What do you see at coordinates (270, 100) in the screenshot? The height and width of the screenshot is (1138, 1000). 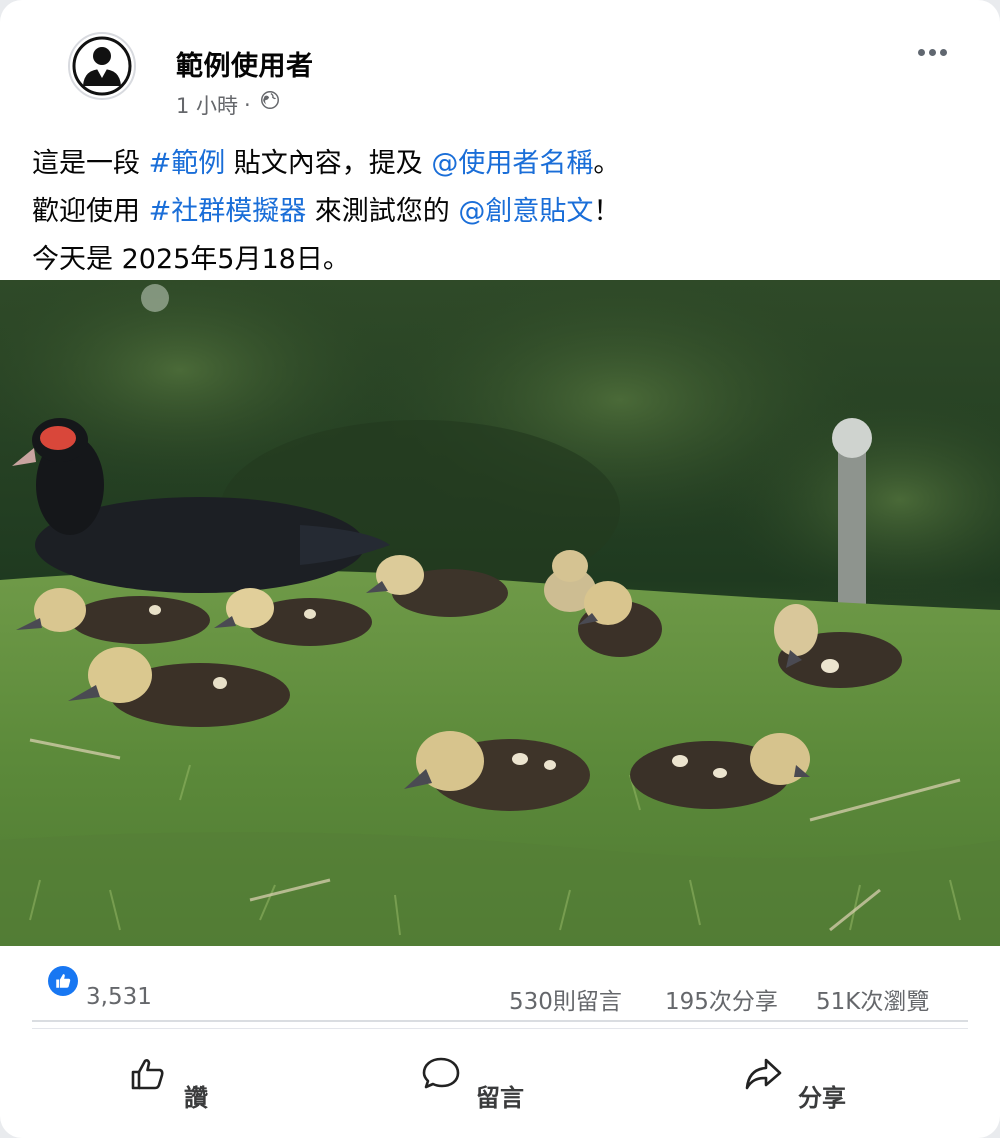 I see `globe-icon` at bounding box center [270, 100].